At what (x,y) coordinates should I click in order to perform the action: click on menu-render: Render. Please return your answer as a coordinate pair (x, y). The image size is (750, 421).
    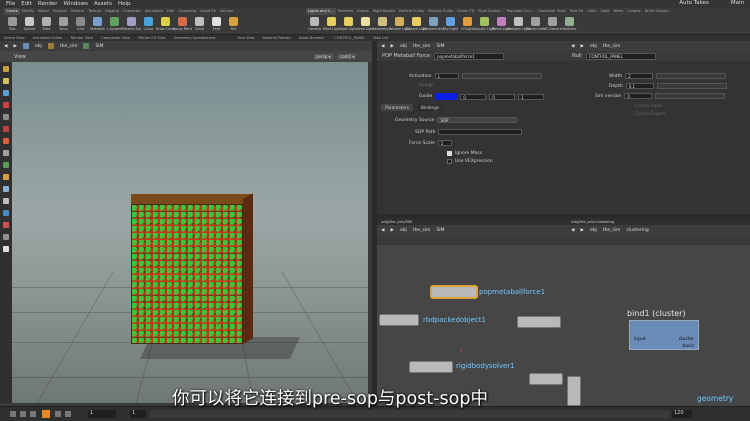
    Looking at the image, I should click on (48, 4).